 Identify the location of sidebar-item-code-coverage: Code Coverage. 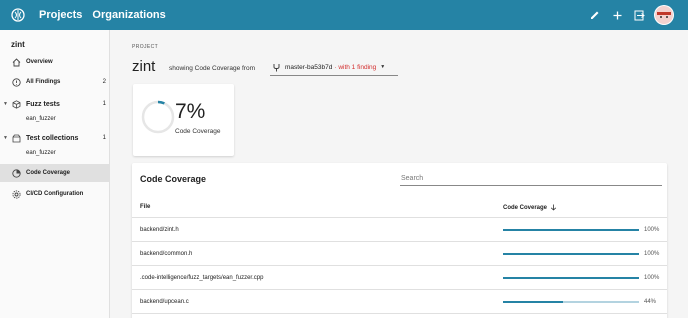
(55, 173).